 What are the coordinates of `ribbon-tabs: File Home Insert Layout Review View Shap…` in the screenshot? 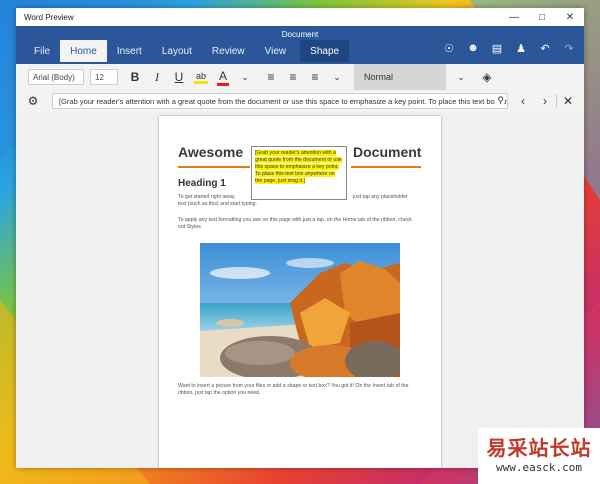 It's located at (187, 51).